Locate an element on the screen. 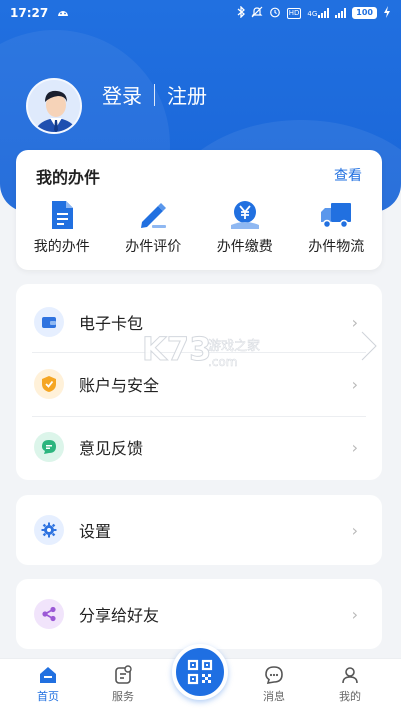  yuan-icon is located at coordinates (245, 215).